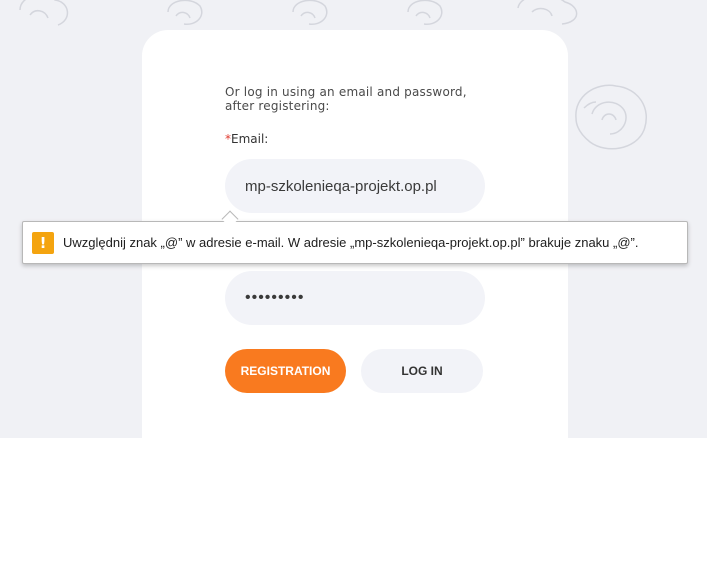 The image size is (707, 583). What do you see at coordinates (355, 298) in the screenshot?
I see `password-field` at bounding box center [355, 298].